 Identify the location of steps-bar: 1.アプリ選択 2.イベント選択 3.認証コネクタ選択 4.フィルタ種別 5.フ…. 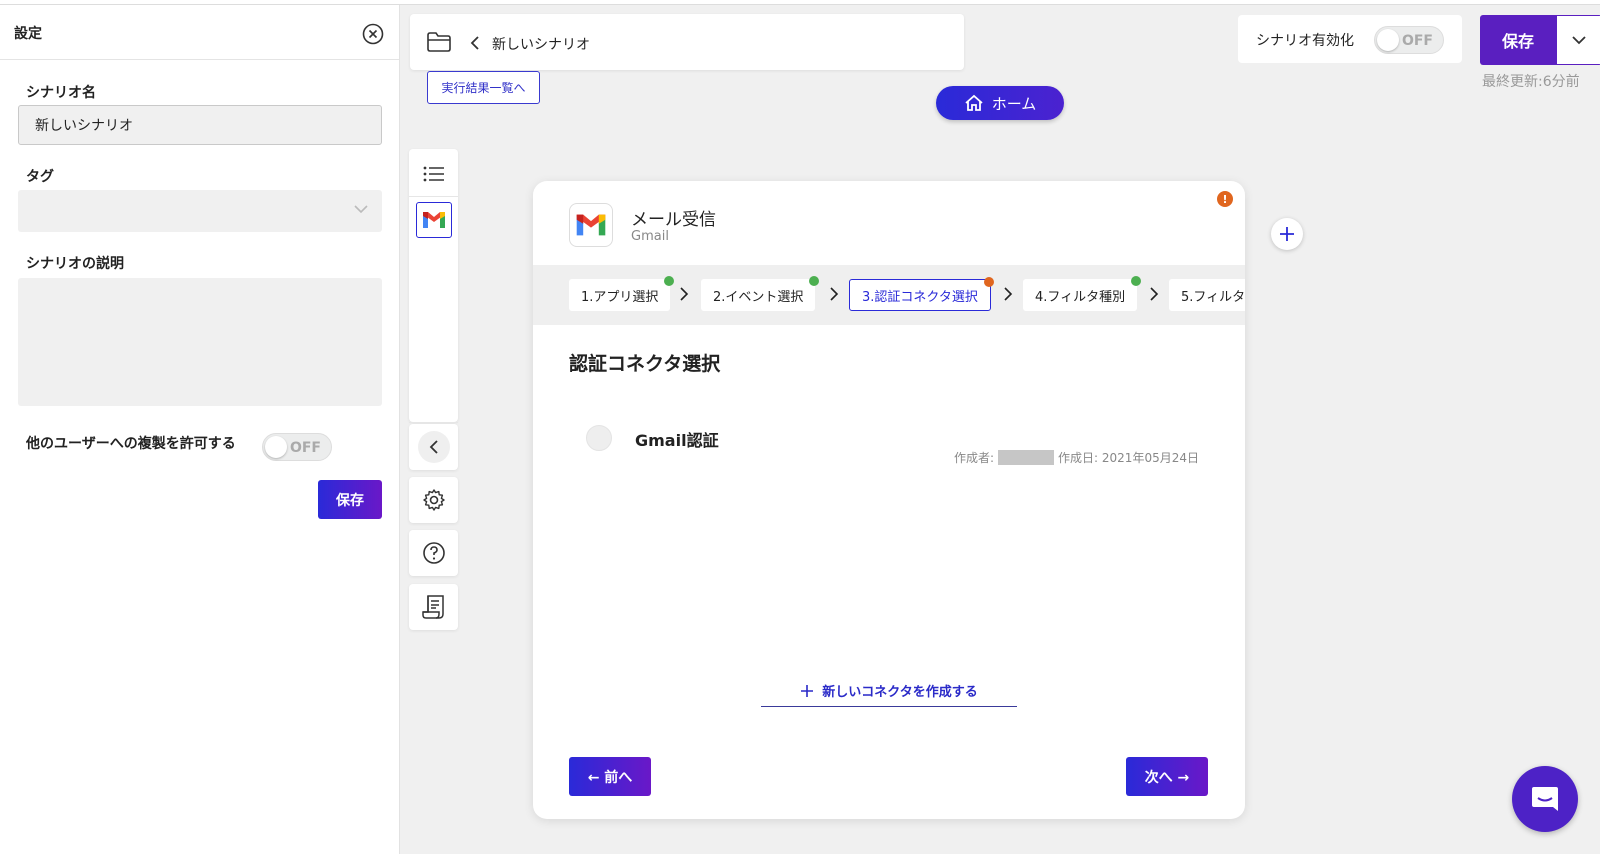
(889, 295).